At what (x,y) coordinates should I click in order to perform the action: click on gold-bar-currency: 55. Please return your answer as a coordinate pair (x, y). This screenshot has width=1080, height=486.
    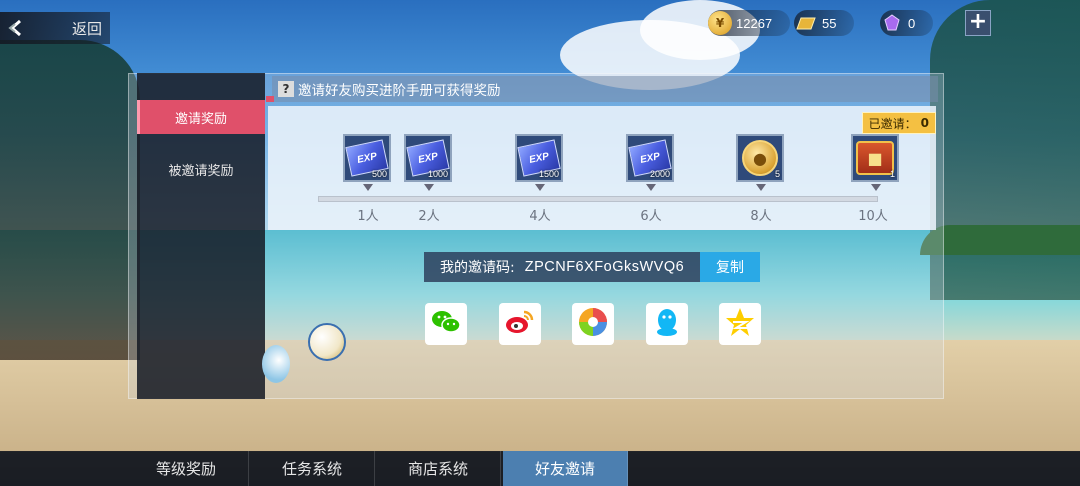
    Looking at the image, I should click on (824, 23).